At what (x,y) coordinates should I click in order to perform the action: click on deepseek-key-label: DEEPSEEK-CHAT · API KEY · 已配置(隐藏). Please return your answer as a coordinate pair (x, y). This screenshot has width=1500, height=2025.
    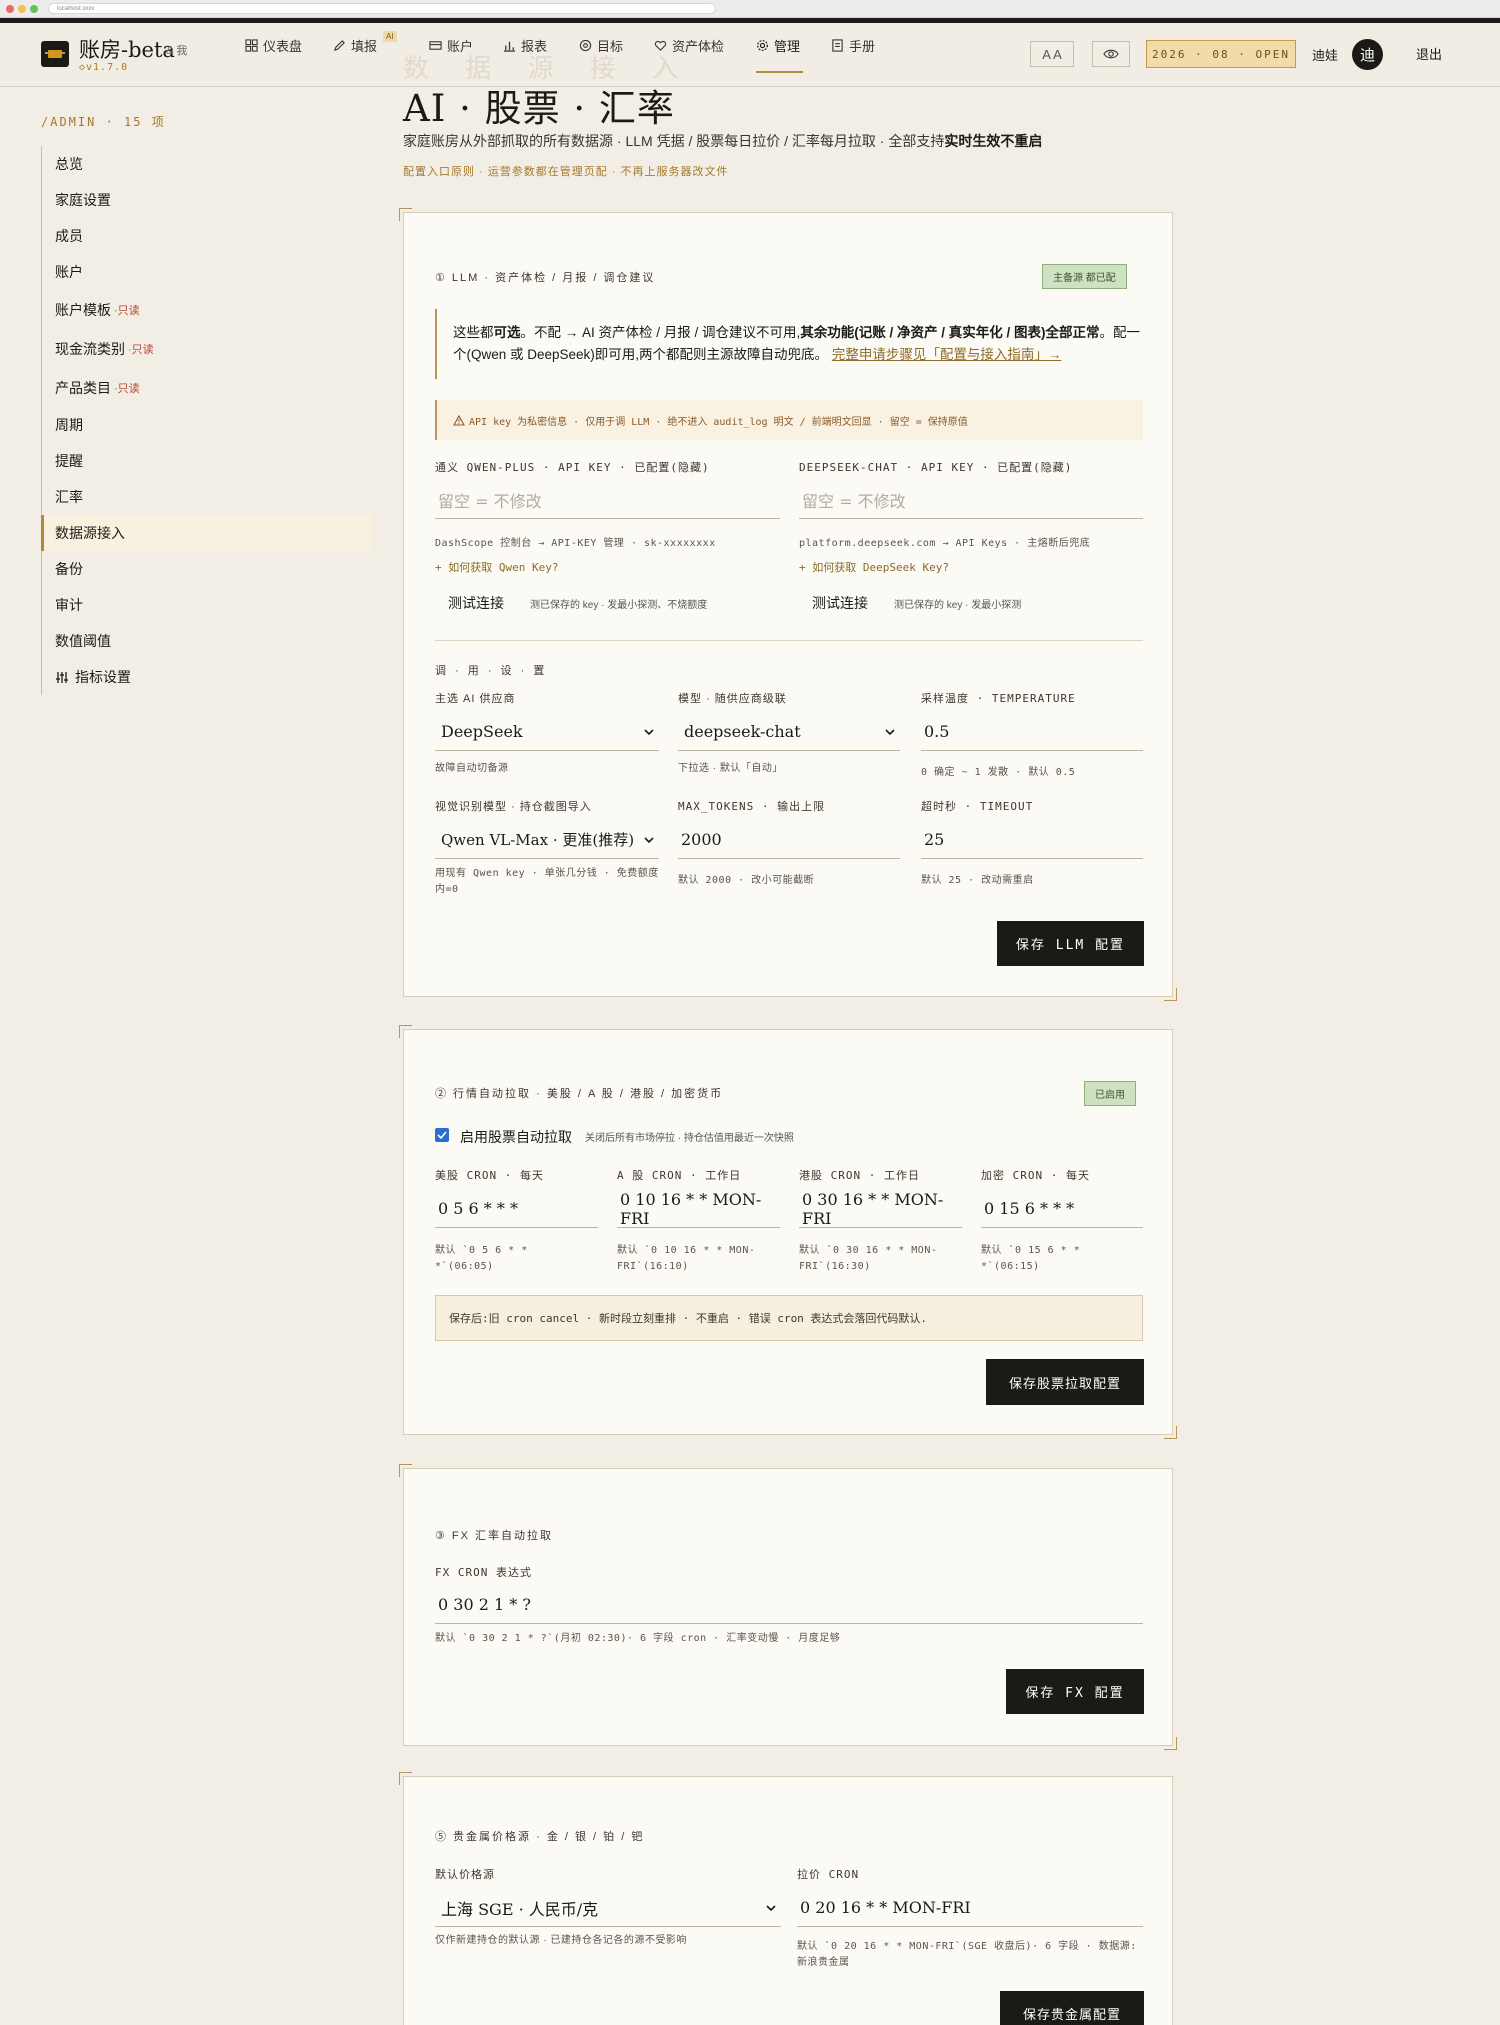
    Looking at the image, I should click on (936, 467).